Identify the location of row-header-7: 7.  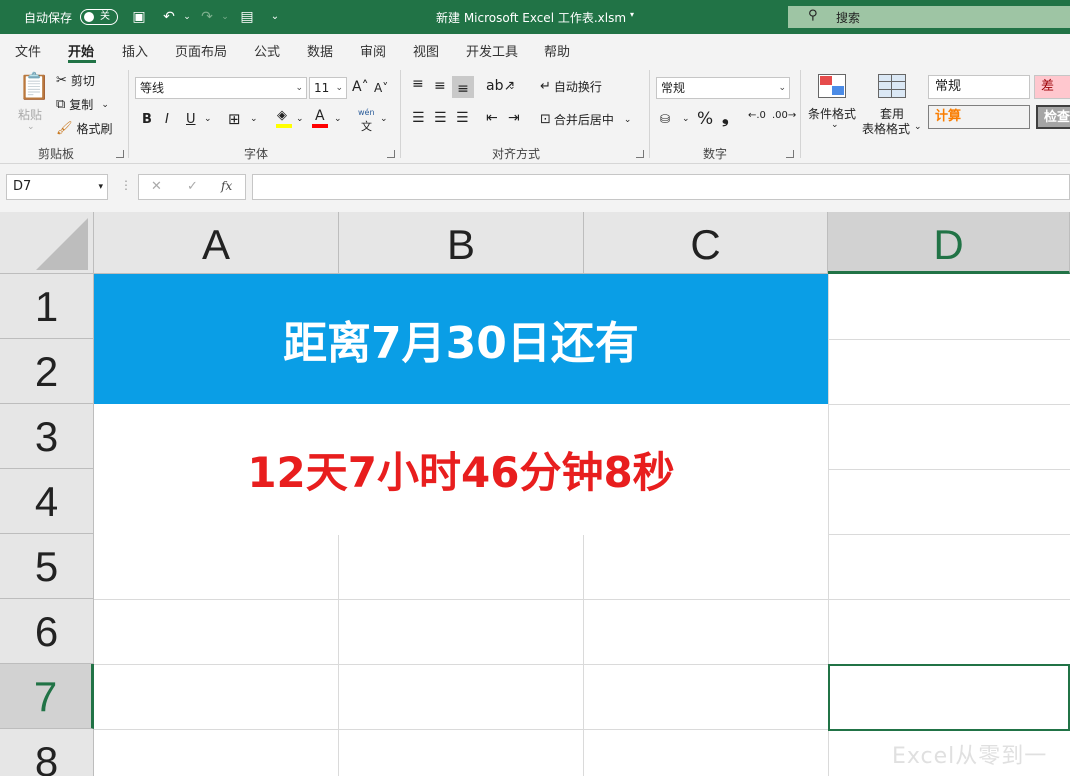
(47, 696).